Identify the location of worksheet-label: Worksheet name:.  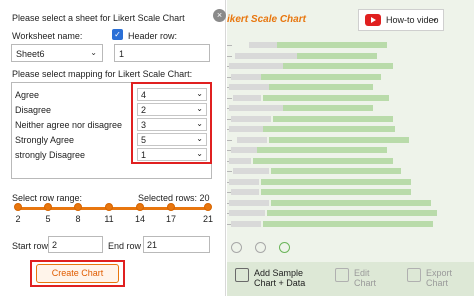
(47, 36).